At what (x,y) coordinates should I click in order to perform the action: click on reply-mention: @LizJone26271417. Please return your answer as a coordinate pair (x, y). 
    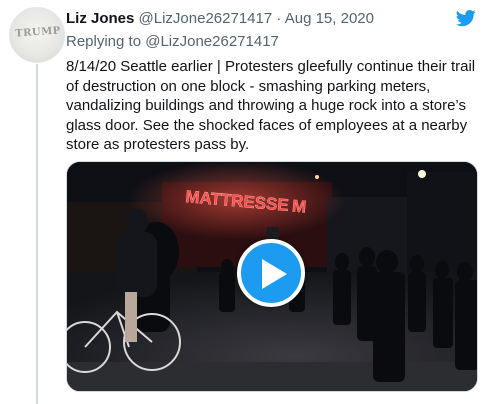
    Looking at the image, I should click on (212, 41).